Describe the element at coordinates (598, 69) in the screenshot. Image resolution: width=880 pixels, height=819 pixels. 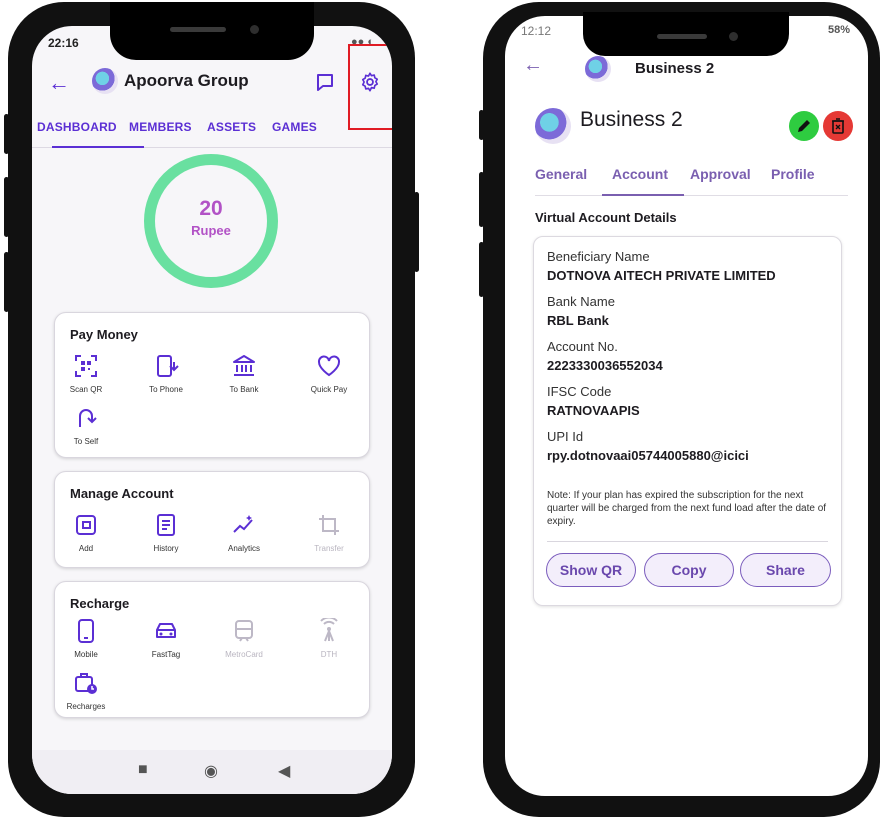
I see `business-avatar-small` at that location.